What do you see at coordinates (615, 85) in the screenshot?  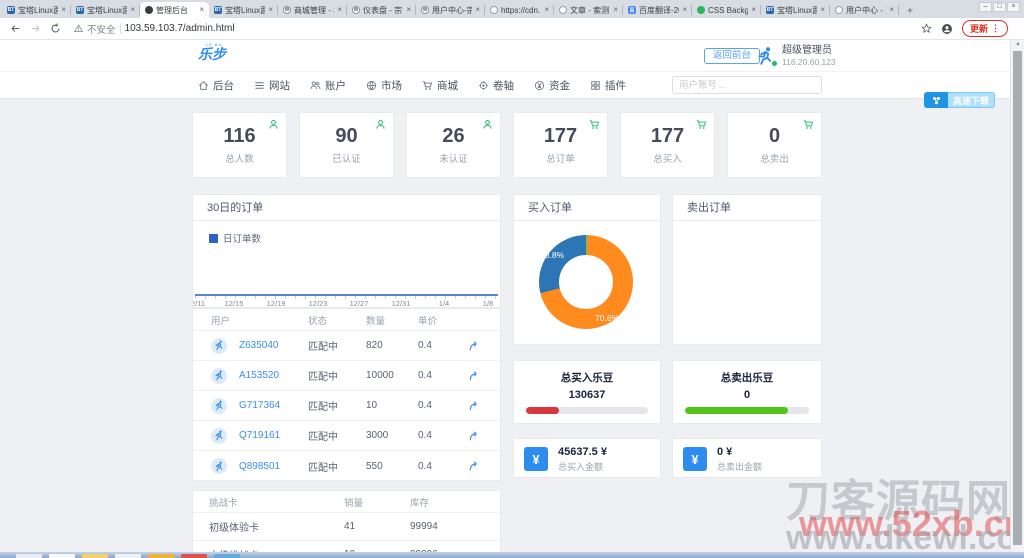 I see `nav-label: 插件` at bounding box center [615, 85].